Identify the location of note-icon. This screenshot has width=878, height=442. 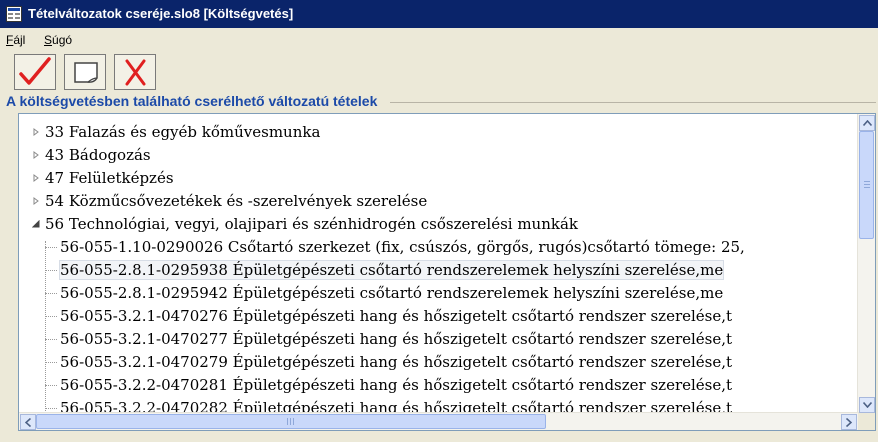
(86, 72).